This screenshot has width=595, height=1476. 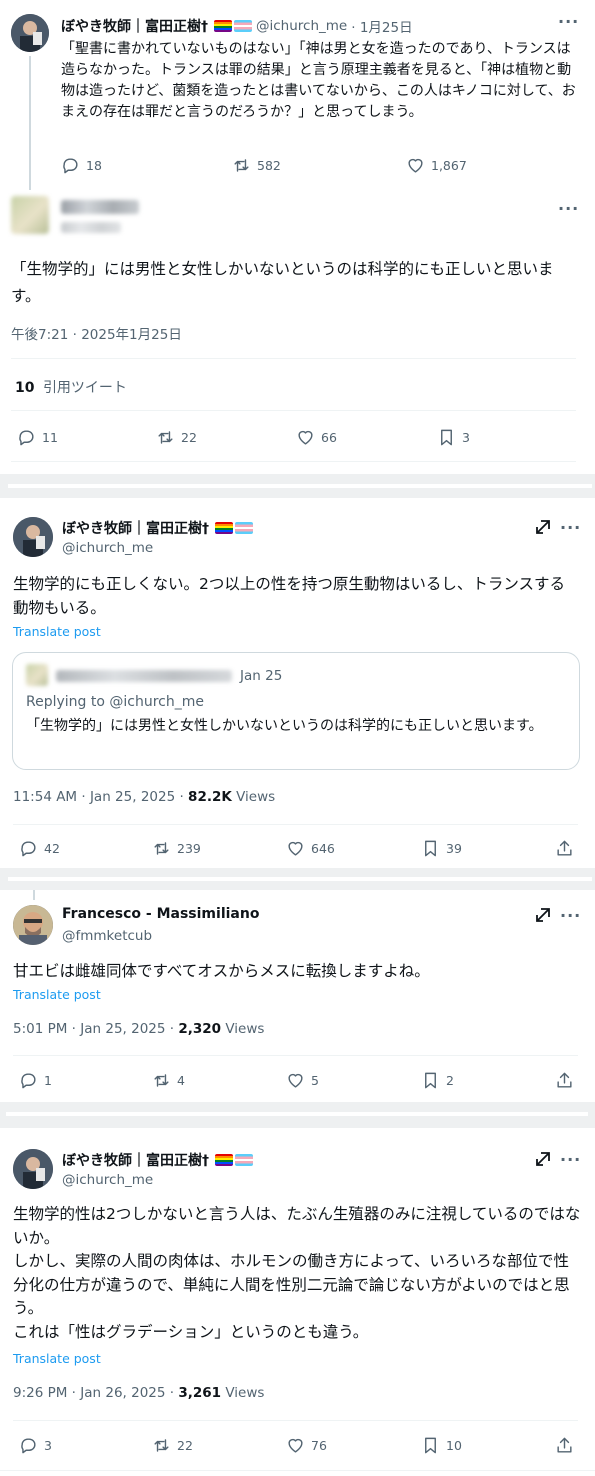 I want to click on tweet-date: · 1月25日, so click(x=381, y=26).